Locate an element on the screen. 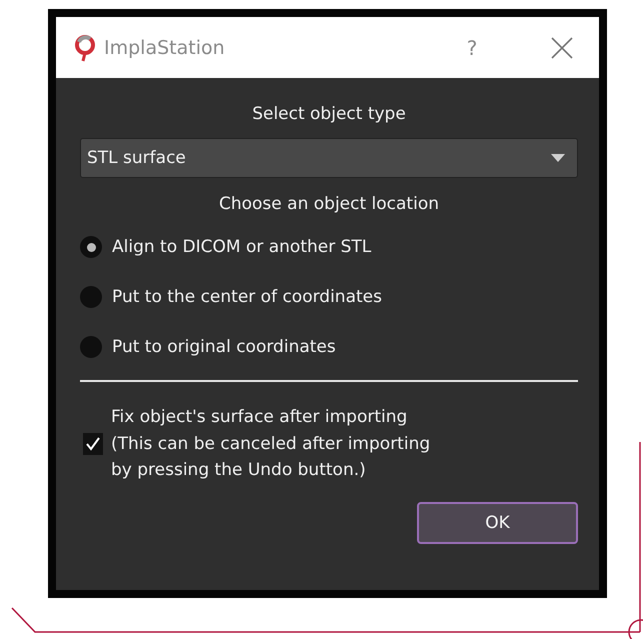  section-heading: Choose an object location is located at coordinates (328, 204).